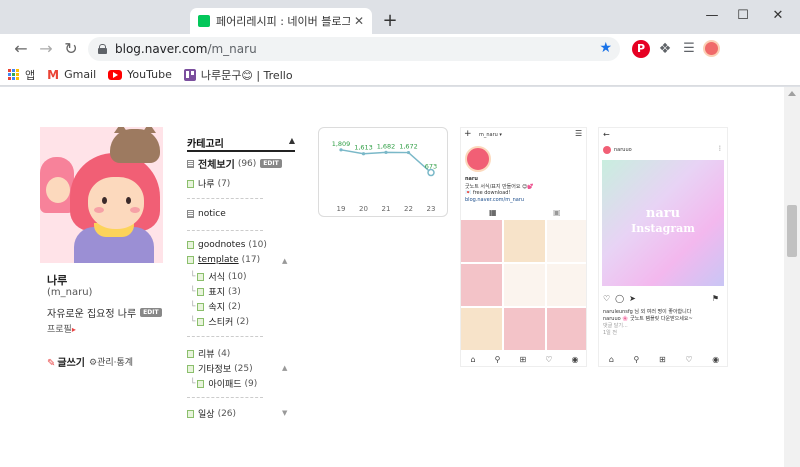  Describe the element at coordinates (641, 49) in the screenshot. I see `pinterest-icon: P` at that location.